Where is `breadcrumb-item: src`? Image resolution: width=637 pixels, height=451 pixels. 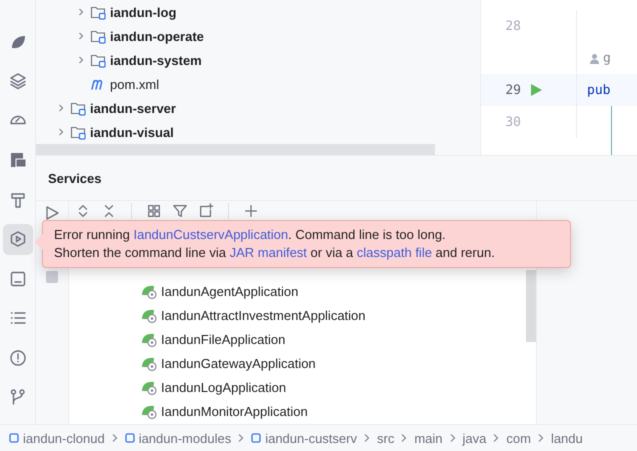
breadcrumb-item: src is located at coordinates (385, 438).